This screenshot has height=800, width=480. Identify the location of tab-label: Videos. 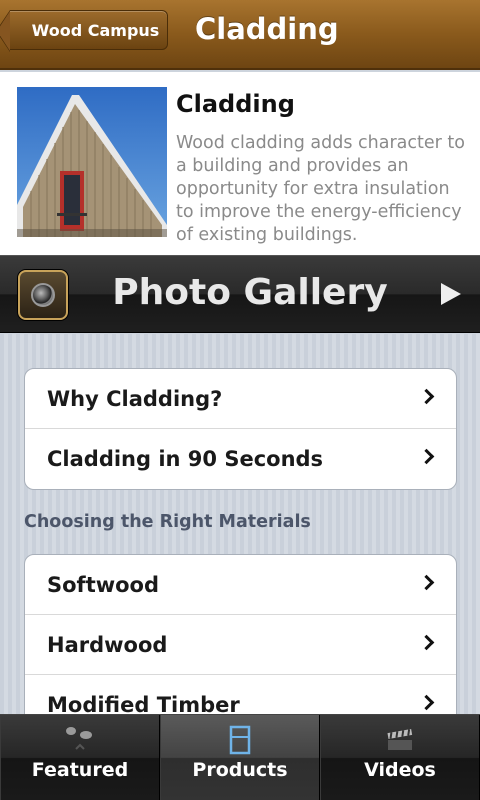
(400, 770).